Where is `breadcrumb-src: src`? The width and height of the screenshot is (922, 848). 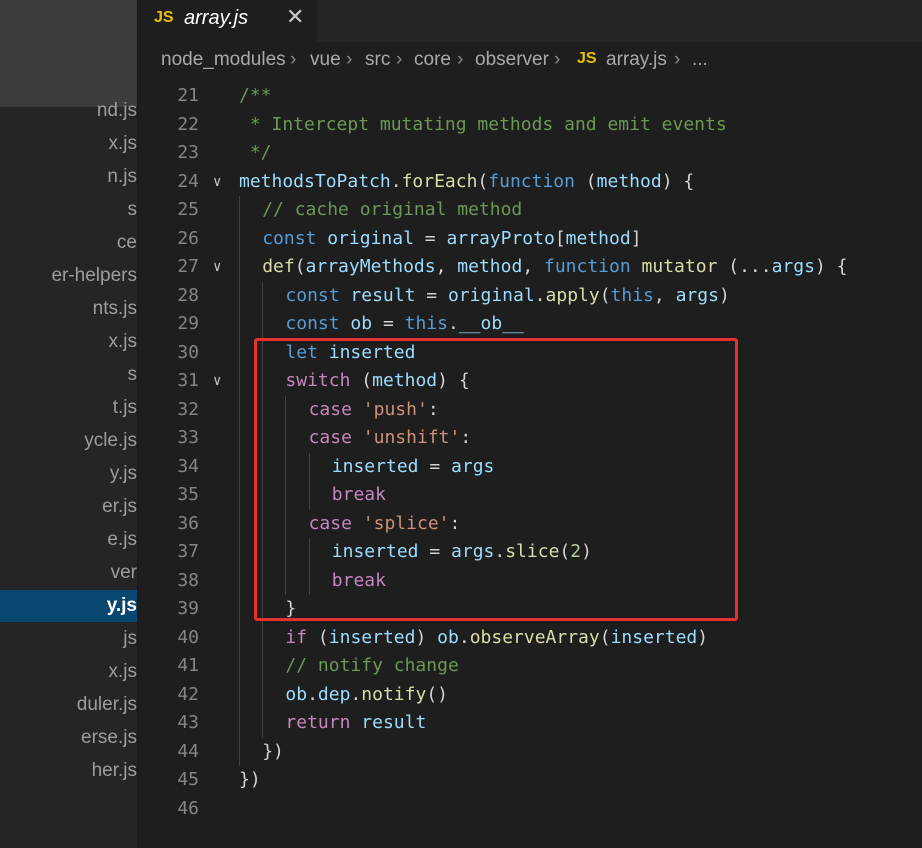 breadcrumb-src: src is located at coordinates (377, 60).